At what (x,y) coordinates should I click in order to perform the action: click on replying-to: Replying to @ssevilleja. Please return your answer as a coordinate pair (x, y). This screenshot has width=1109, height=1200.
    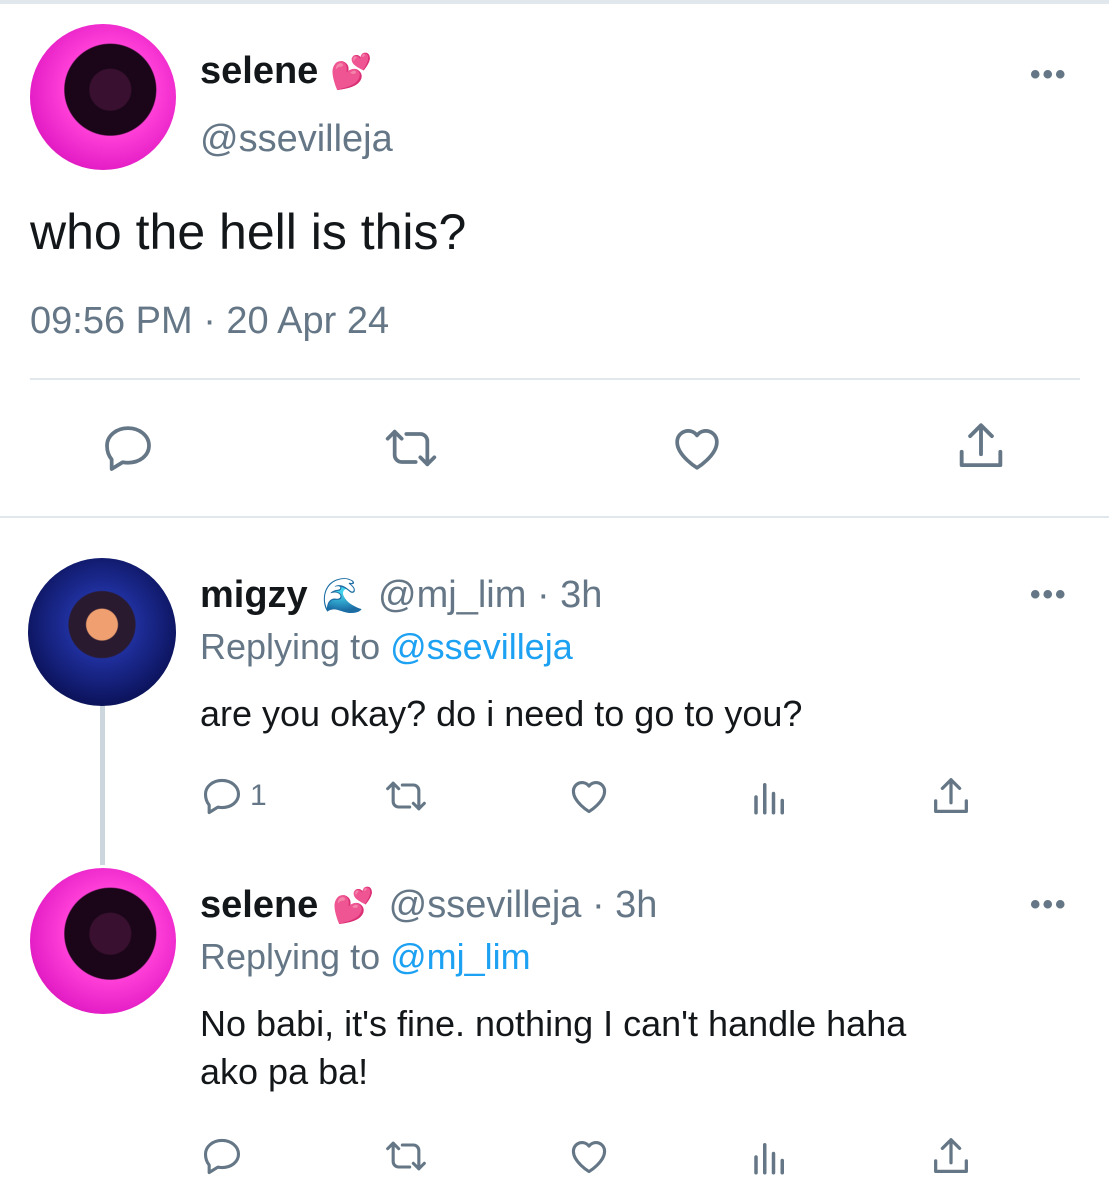
    Looking at the image, I should click on (386, 647).